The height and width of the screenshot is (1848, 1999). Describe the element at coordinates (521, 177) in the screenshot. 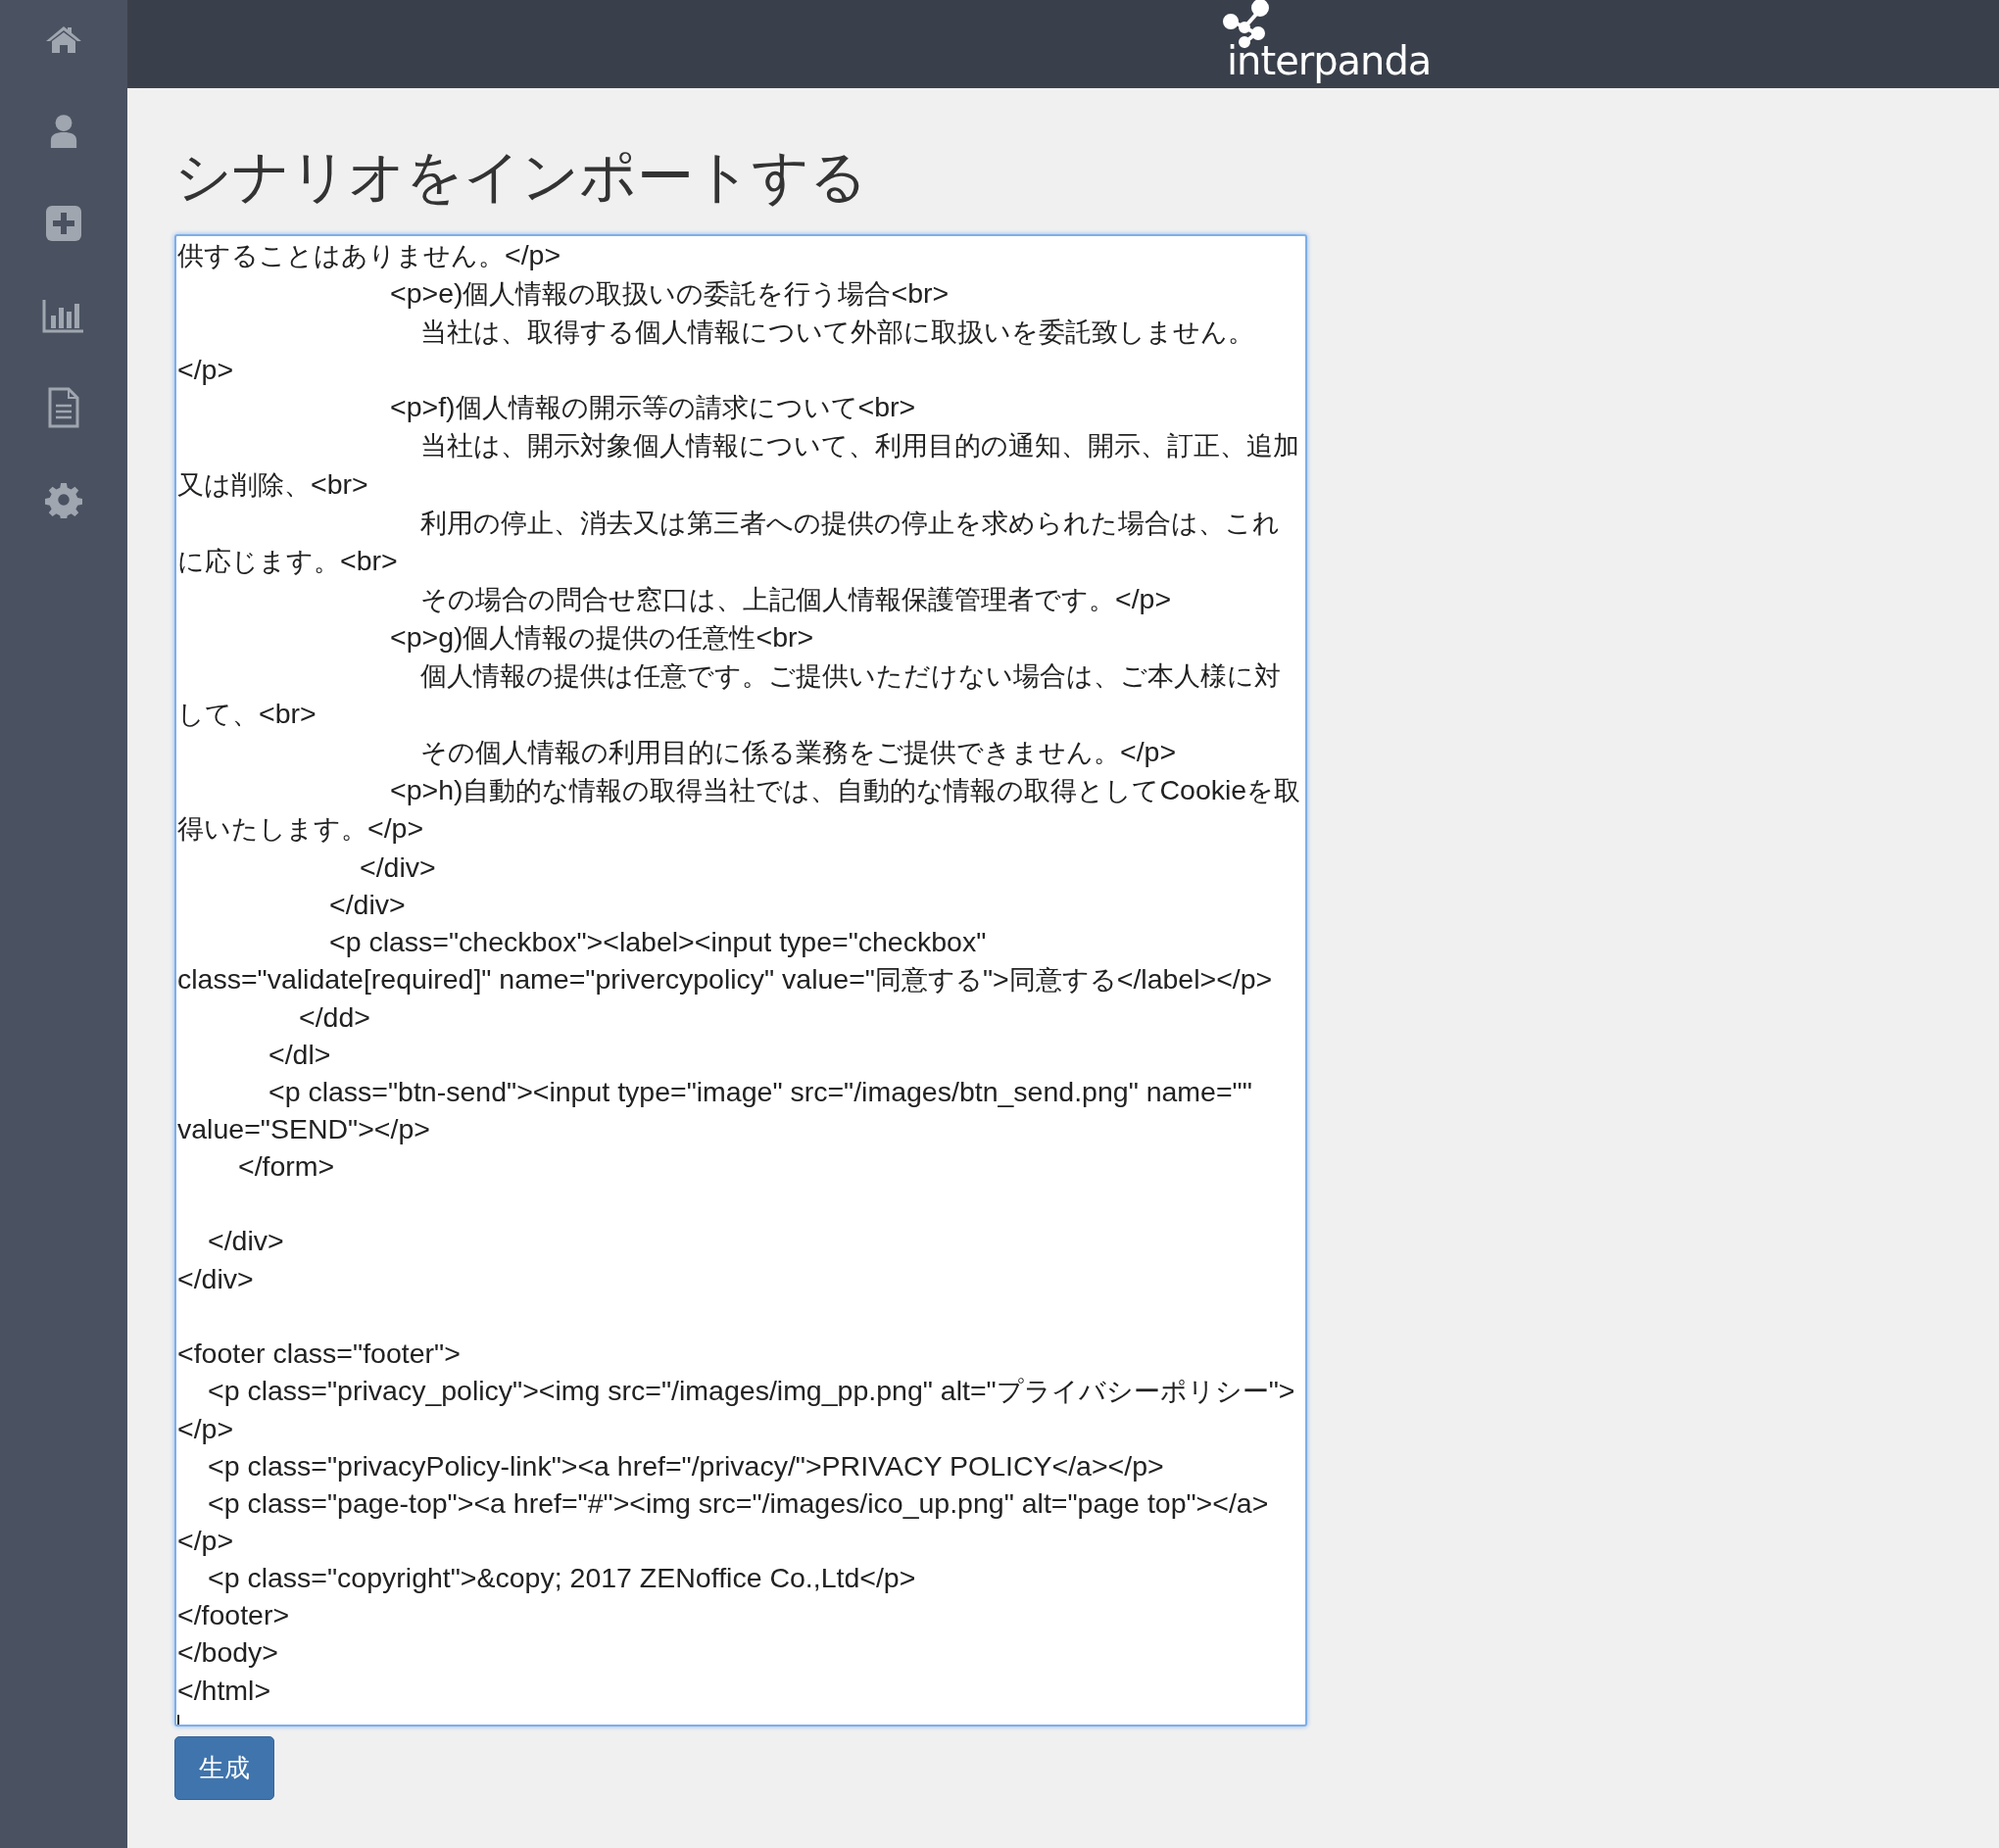

I see `page-title: シナリオをインポートする` at that location.